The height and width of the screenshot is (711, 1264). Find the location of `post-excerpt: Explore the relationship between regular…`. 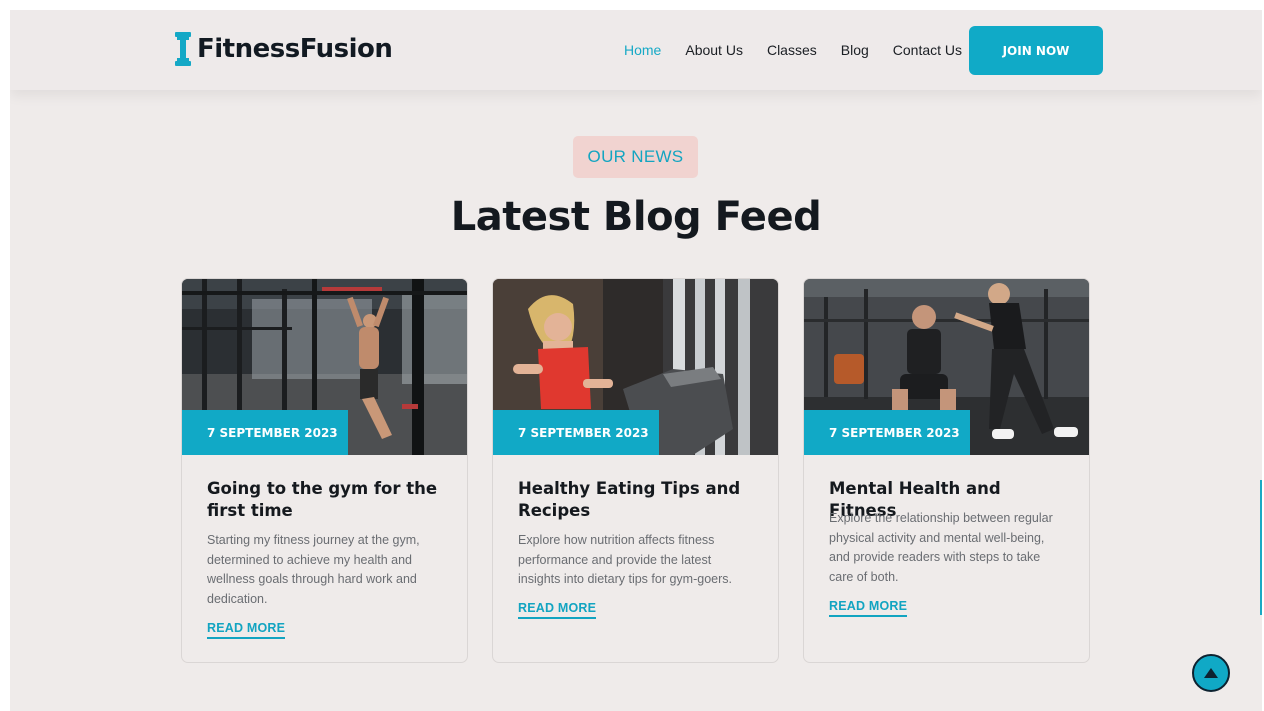

post-excerpt: Explore the relationship between regular… is located at coordinates (941, 548).